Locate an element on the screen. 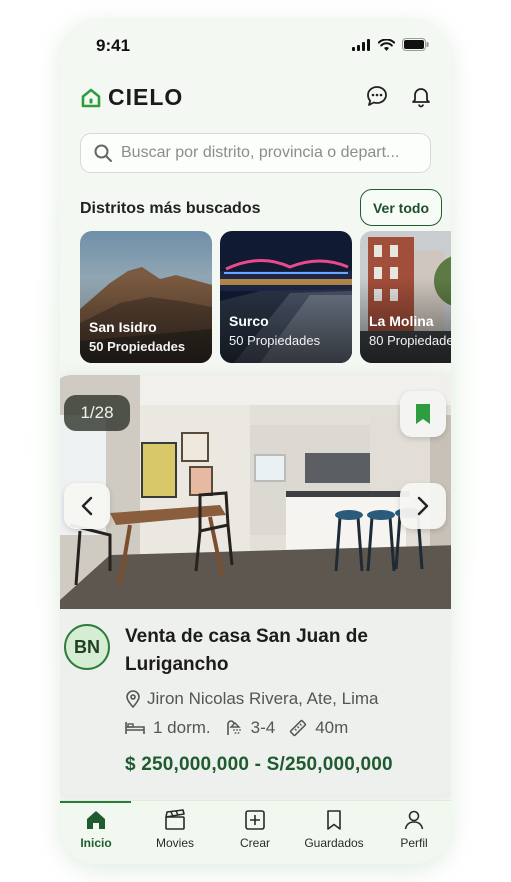 The width and height of the screenshot is (511, 882). bell-icon is located at coordinates (421, 96).